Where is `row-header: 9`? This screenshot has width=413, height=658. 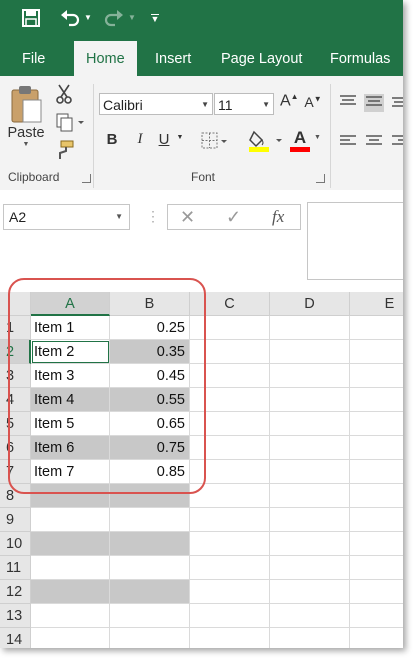 row-header: 9 is located at coordinates (15, 520).